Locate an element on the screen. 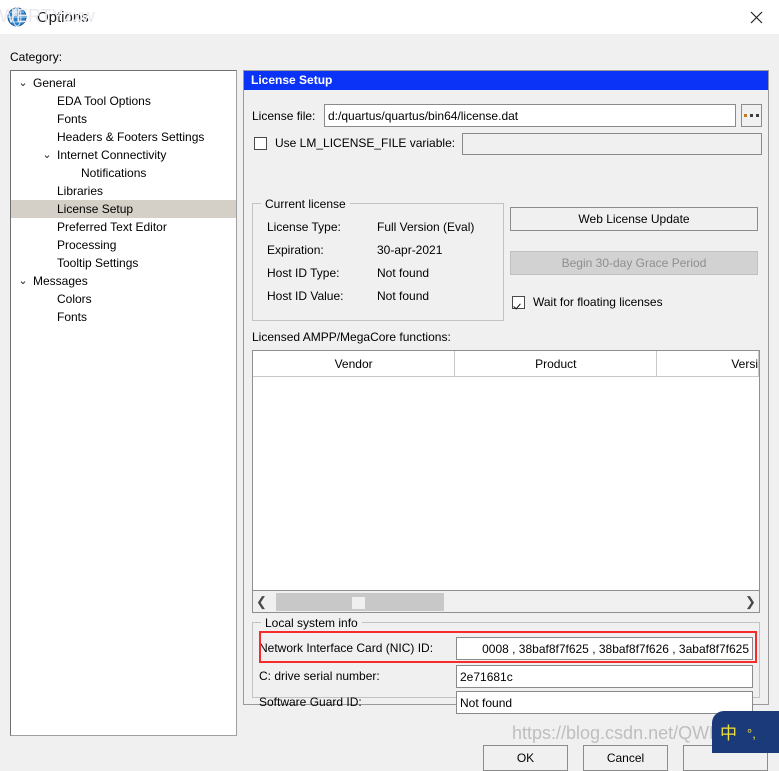 The width and height of the screenshot is (779, 771). table-horizontal-scrollbar: ❮ ❯ is located at coordinates (506, 602).